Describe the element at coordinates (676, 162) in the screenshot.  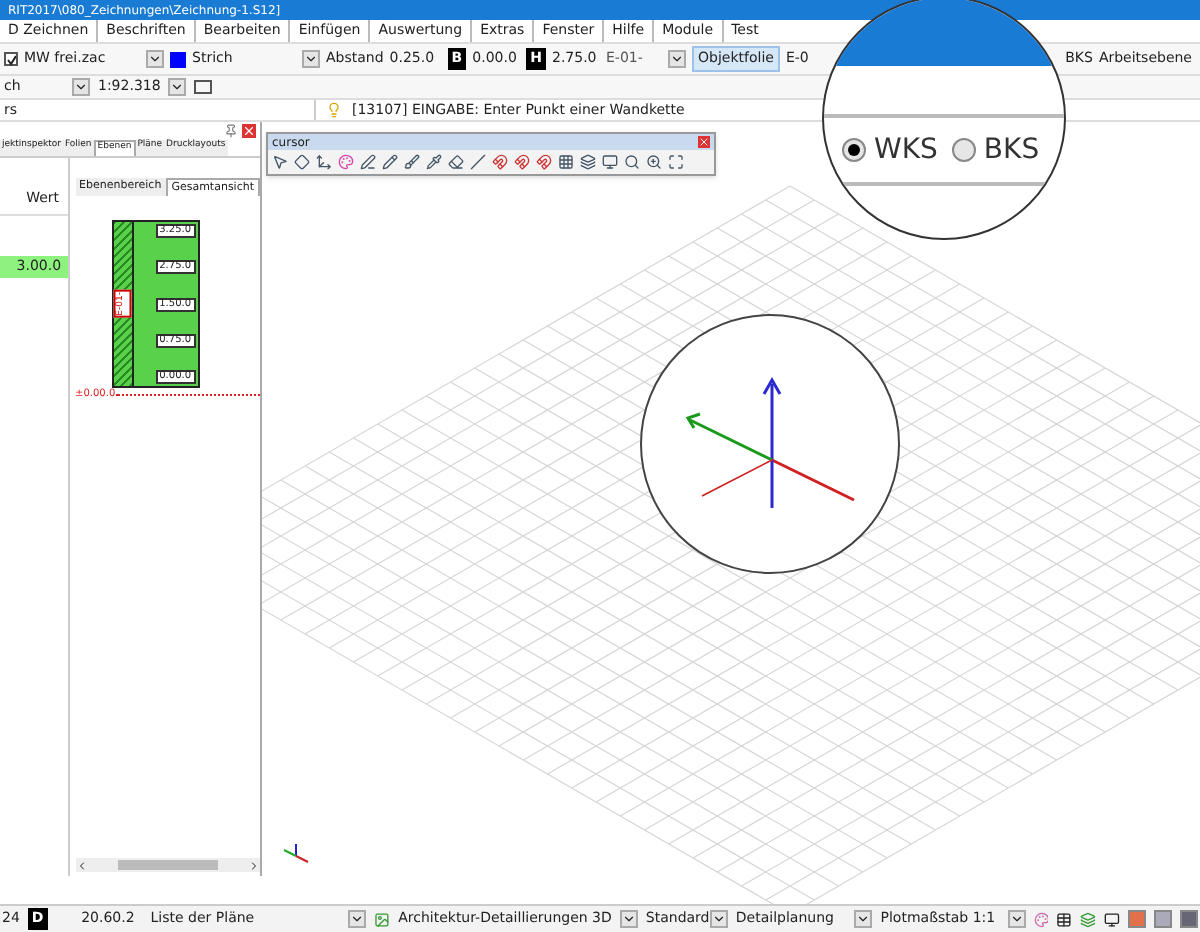
I see `maximize-icon` at that location.